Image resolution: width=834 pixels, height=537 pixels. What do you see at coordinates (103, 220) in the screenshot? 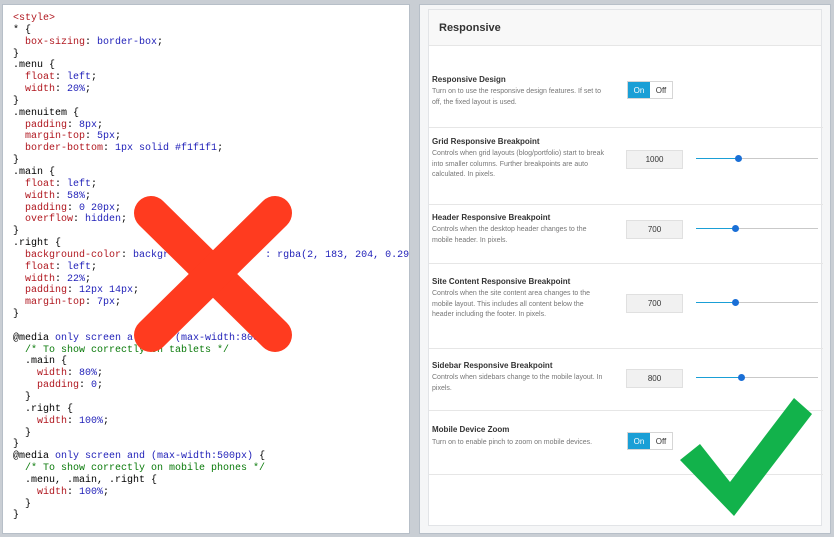
I see `code-token: hidden` at bounding box center [103, 220].